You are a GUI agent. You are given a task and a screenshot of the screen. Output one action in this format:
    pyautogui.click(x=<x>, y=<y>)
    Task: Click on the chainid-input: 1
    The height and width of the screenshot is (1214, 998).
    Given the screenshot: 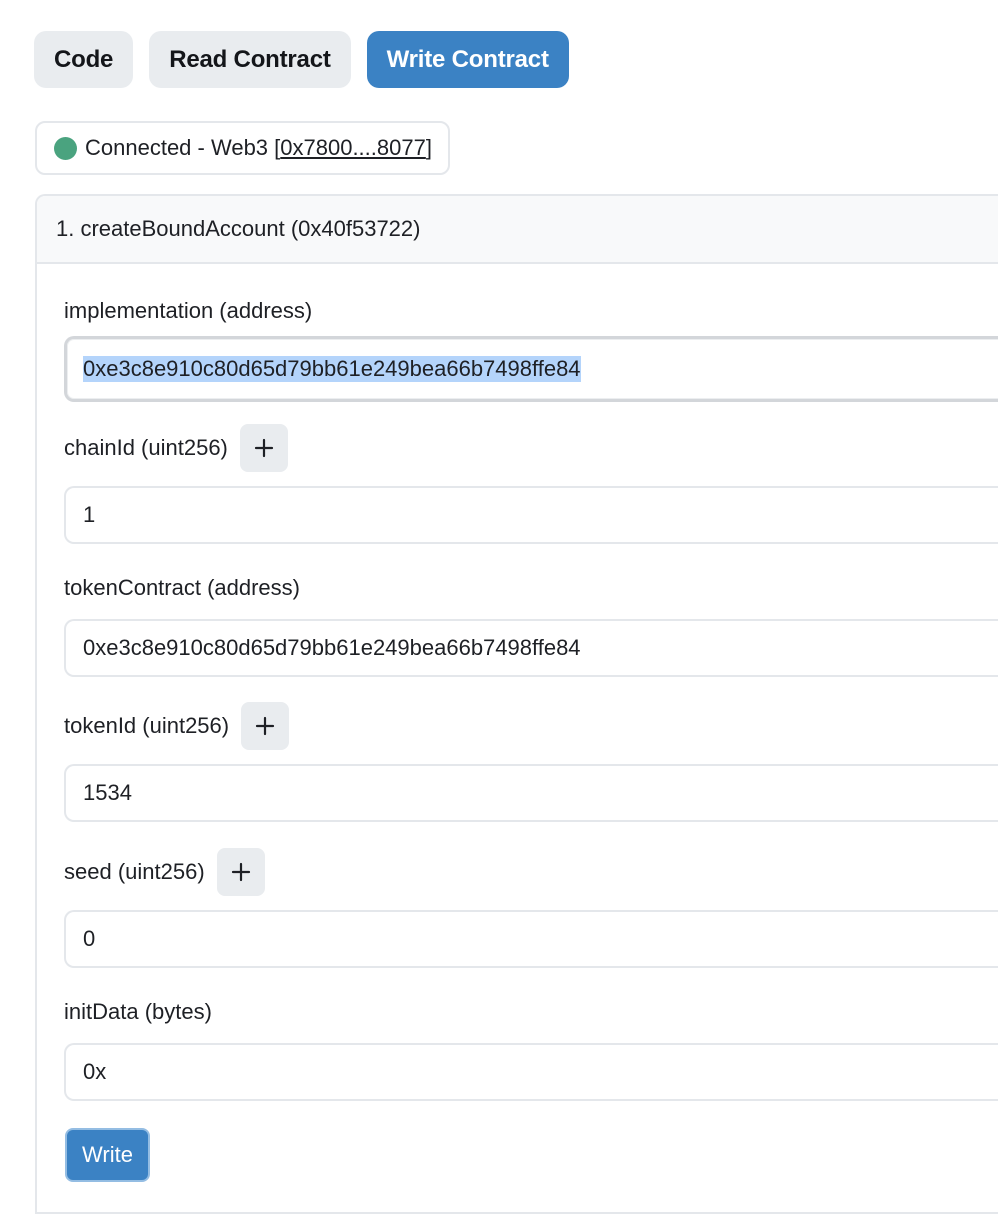 What is the action you would take?
    pyautogui.click(x=531, y=515)
    